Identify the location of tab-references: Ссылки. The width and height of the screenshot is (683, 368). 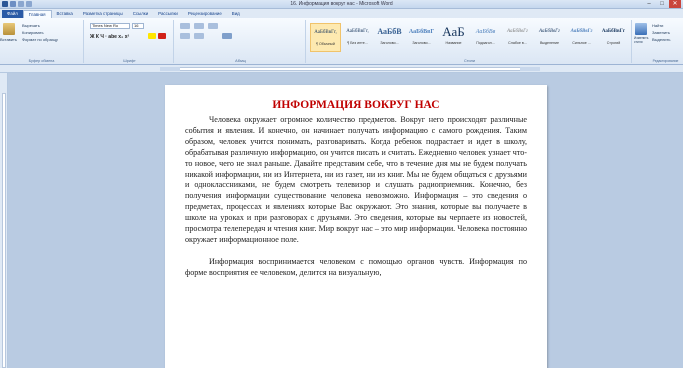
(140, 14).